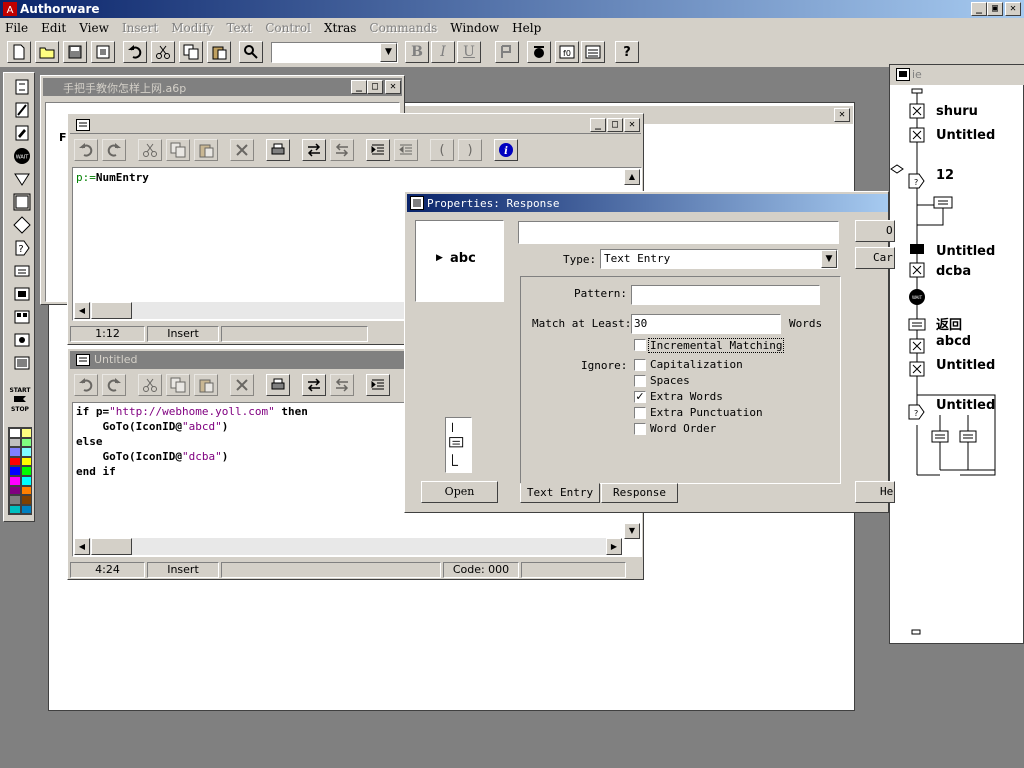  What do you see at coordinates (94, 28) in the screenshot?
I see `menu-view: View` at bounding box center [94, 28].